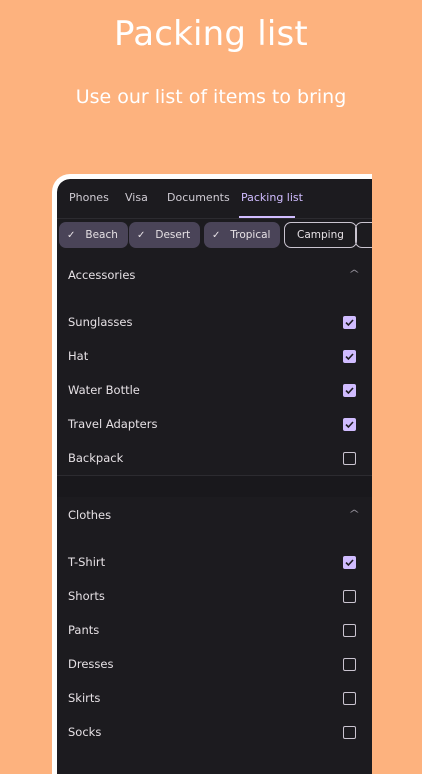 The height and width of the screenshot is (774, 422). What do you see at coordinates (272, 197) in the screenshot?
I see `tab-packing-list: Packing list` at bounding box center [272, 197].